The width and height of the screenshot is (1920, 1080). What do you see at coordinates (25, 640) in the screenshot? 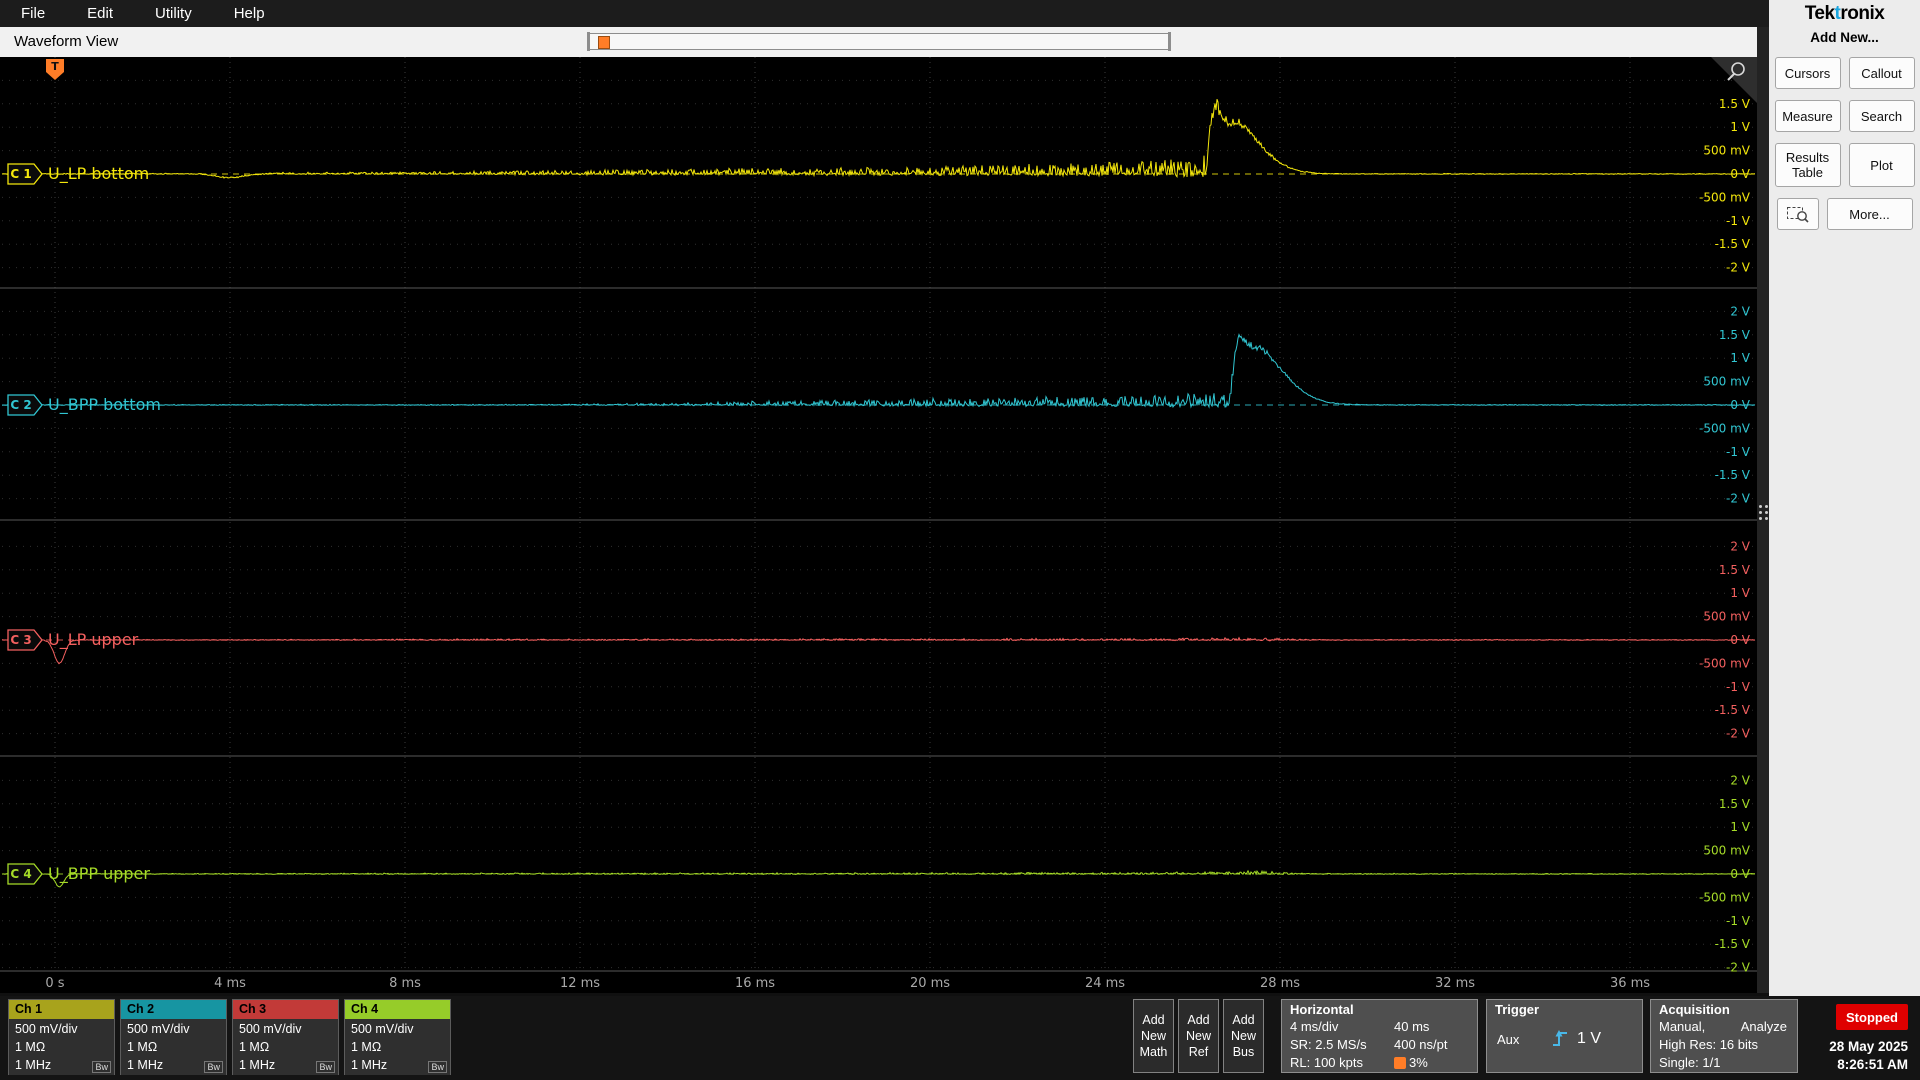
I see `channel-tag-c3: C 3` at bounding box center [25, 640].